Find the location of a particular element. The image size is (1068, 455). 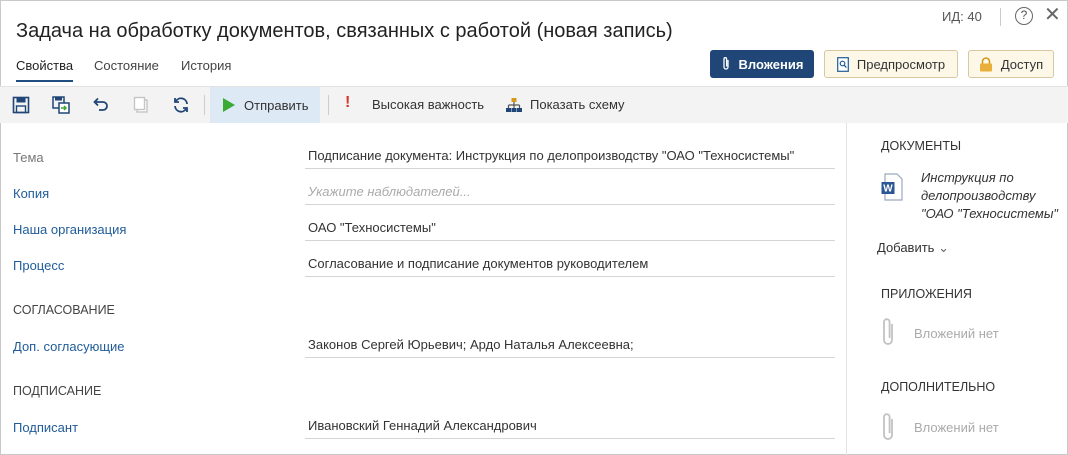

send-button: Отправить is located at coordinates (265, 105).